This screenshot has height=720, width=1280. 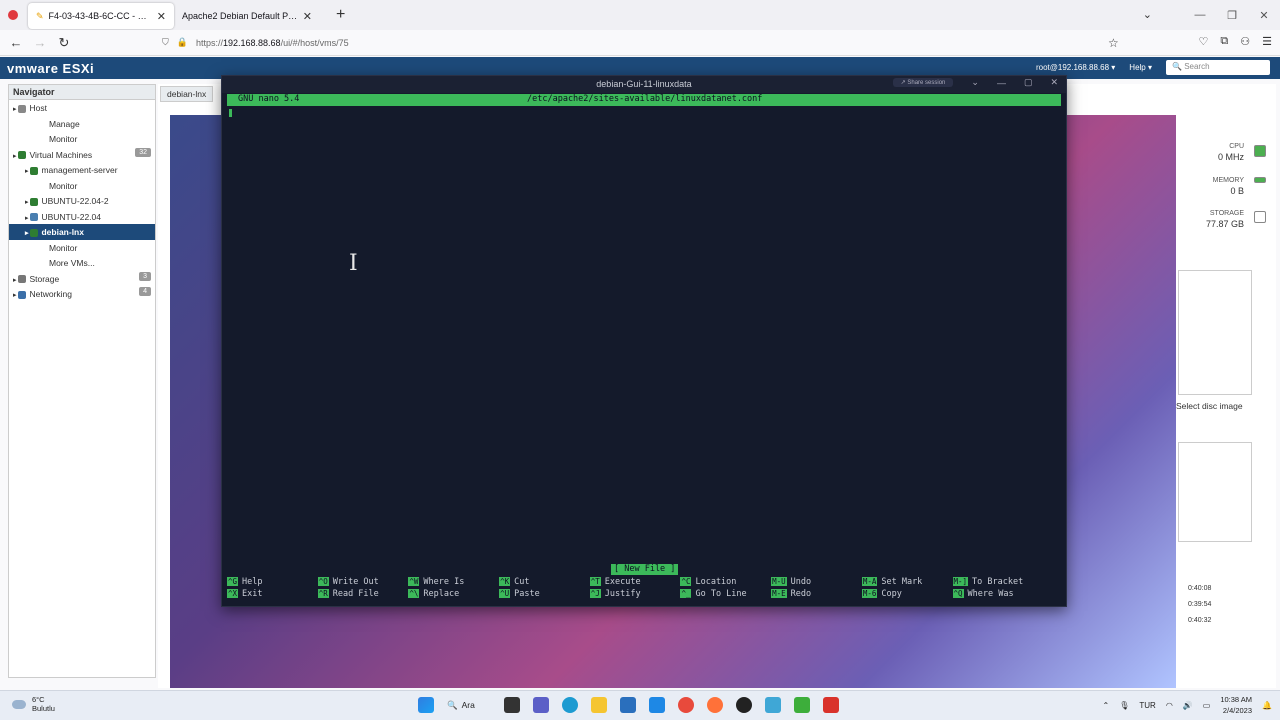 I want to click on sidebar-item-label: Networking, so click(x=50, y=294).